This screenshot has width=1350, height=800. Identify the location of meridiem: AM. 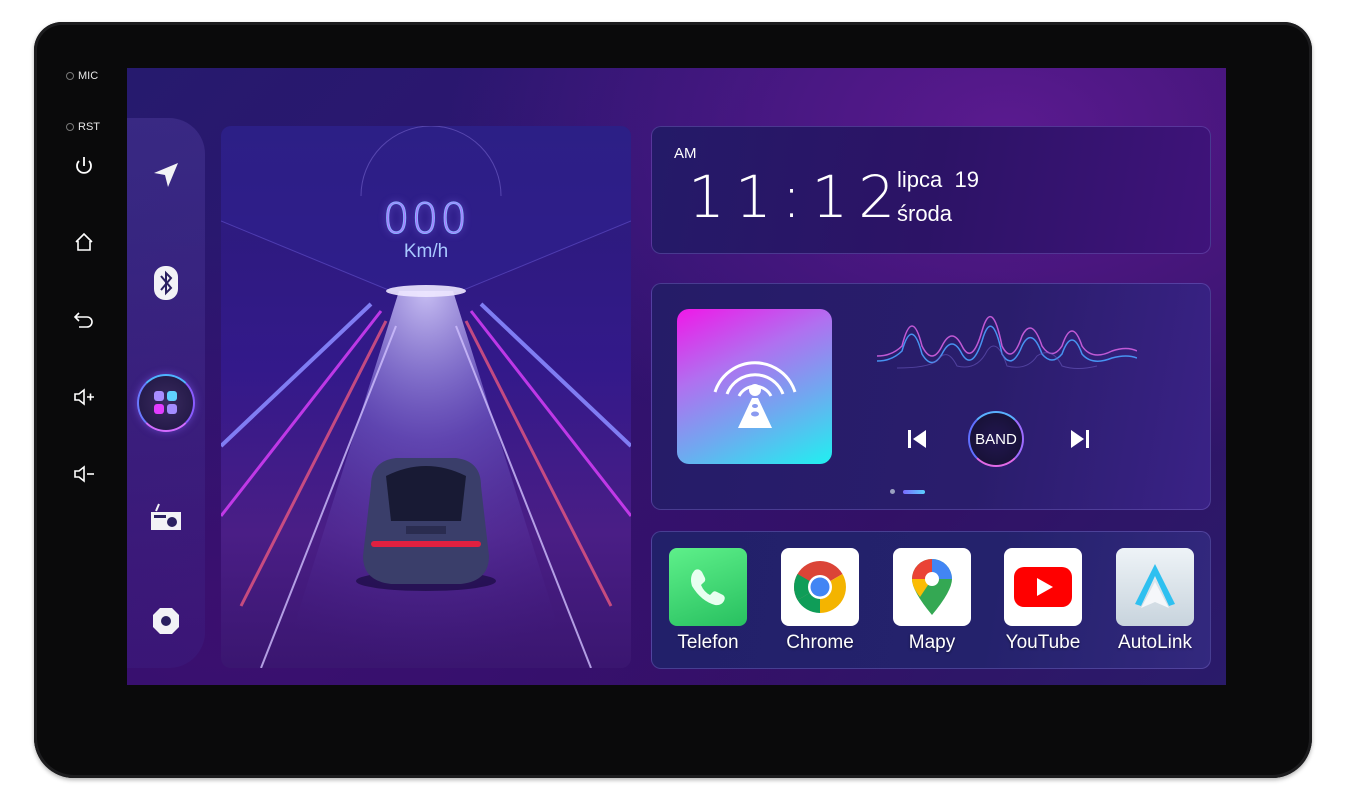
(685, 153).